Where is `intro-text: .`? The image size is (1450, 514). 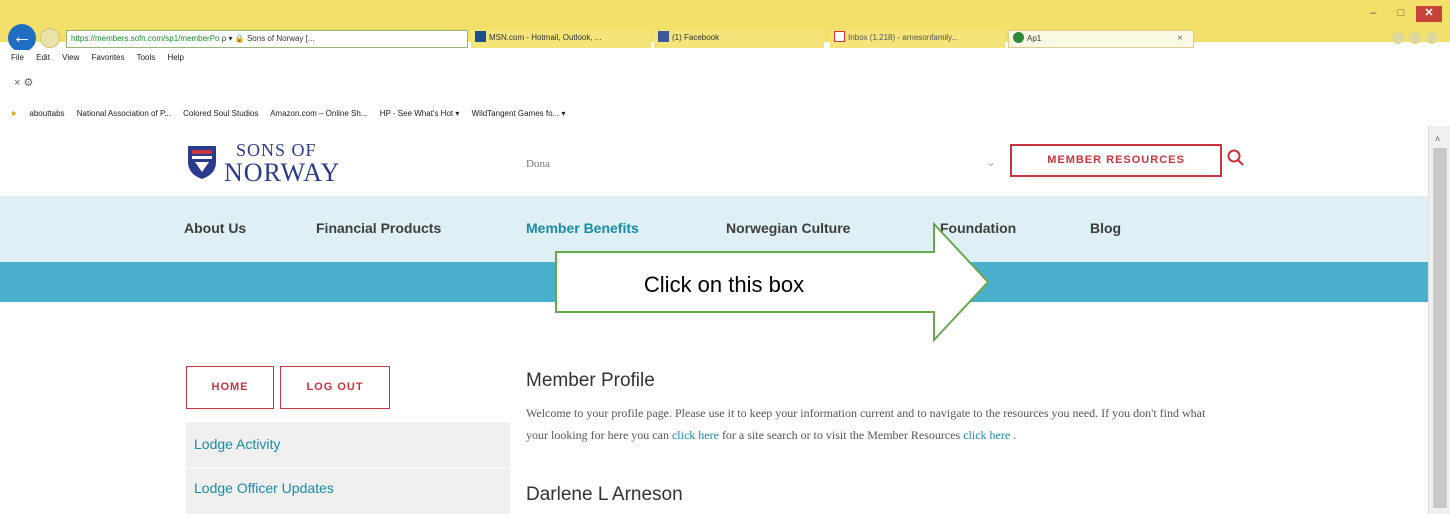
intro-text: . is located at coordinates (1015, 435).